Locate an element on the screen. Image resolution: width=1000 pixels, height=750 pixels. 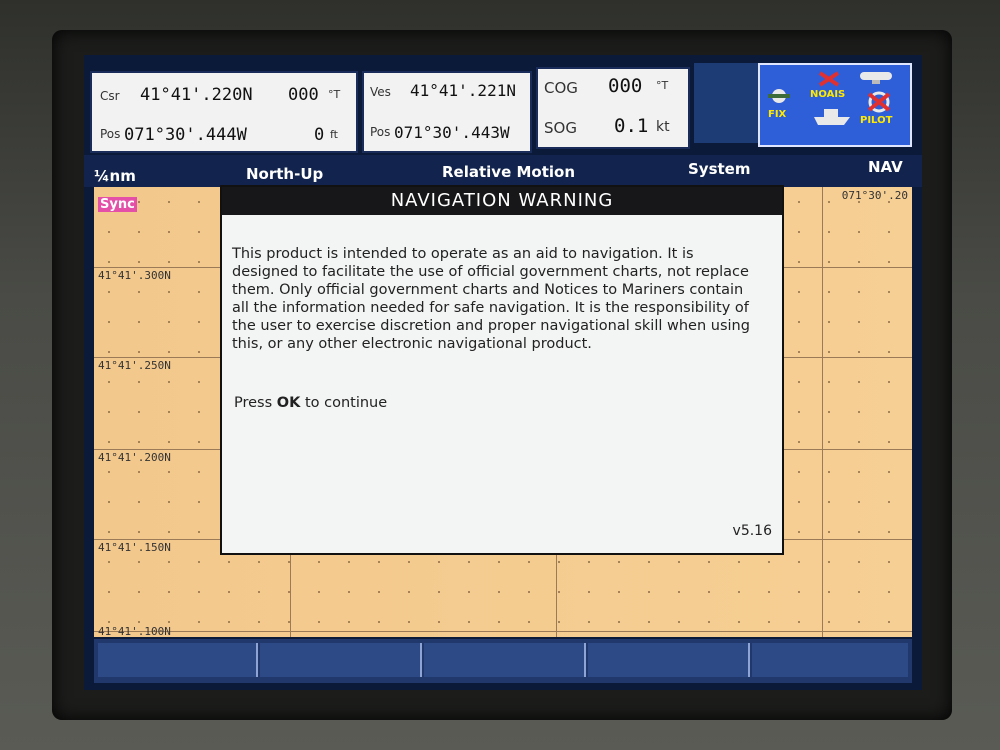
cog-unit: °T is located at coordinates (662, 85).